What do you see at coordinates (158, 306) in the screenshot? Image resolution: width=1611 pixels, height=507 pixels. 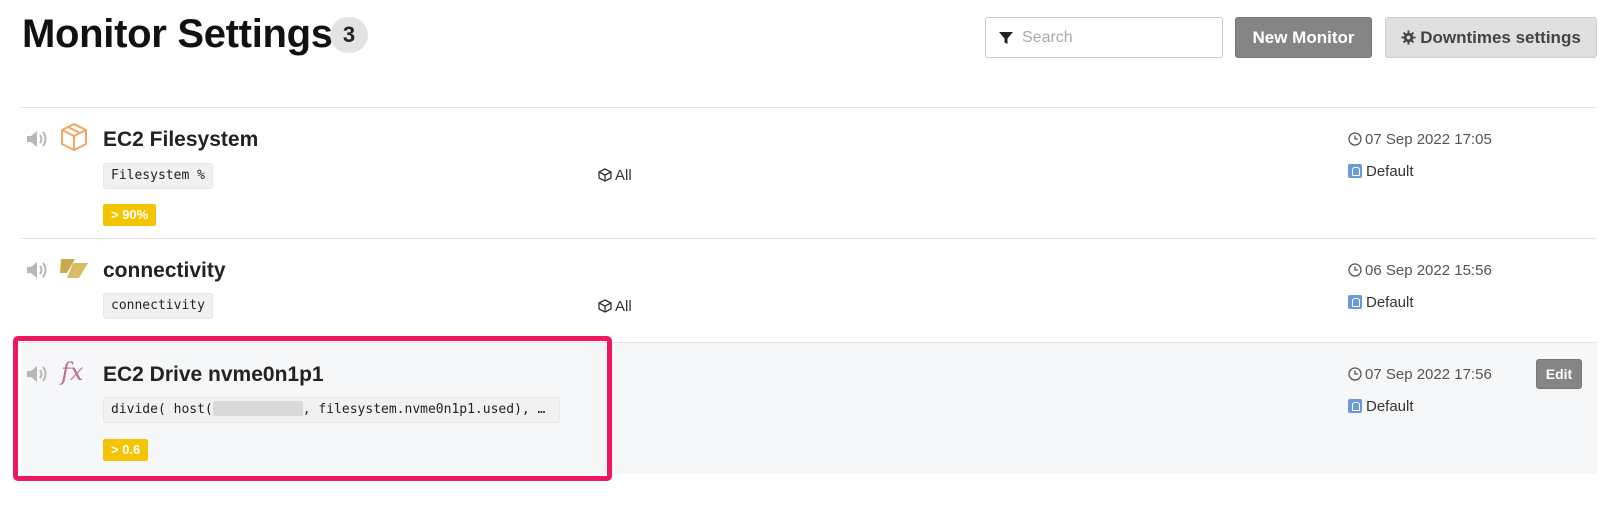 I see `metric-expression: connectivity` at bounding box center [158, 306].